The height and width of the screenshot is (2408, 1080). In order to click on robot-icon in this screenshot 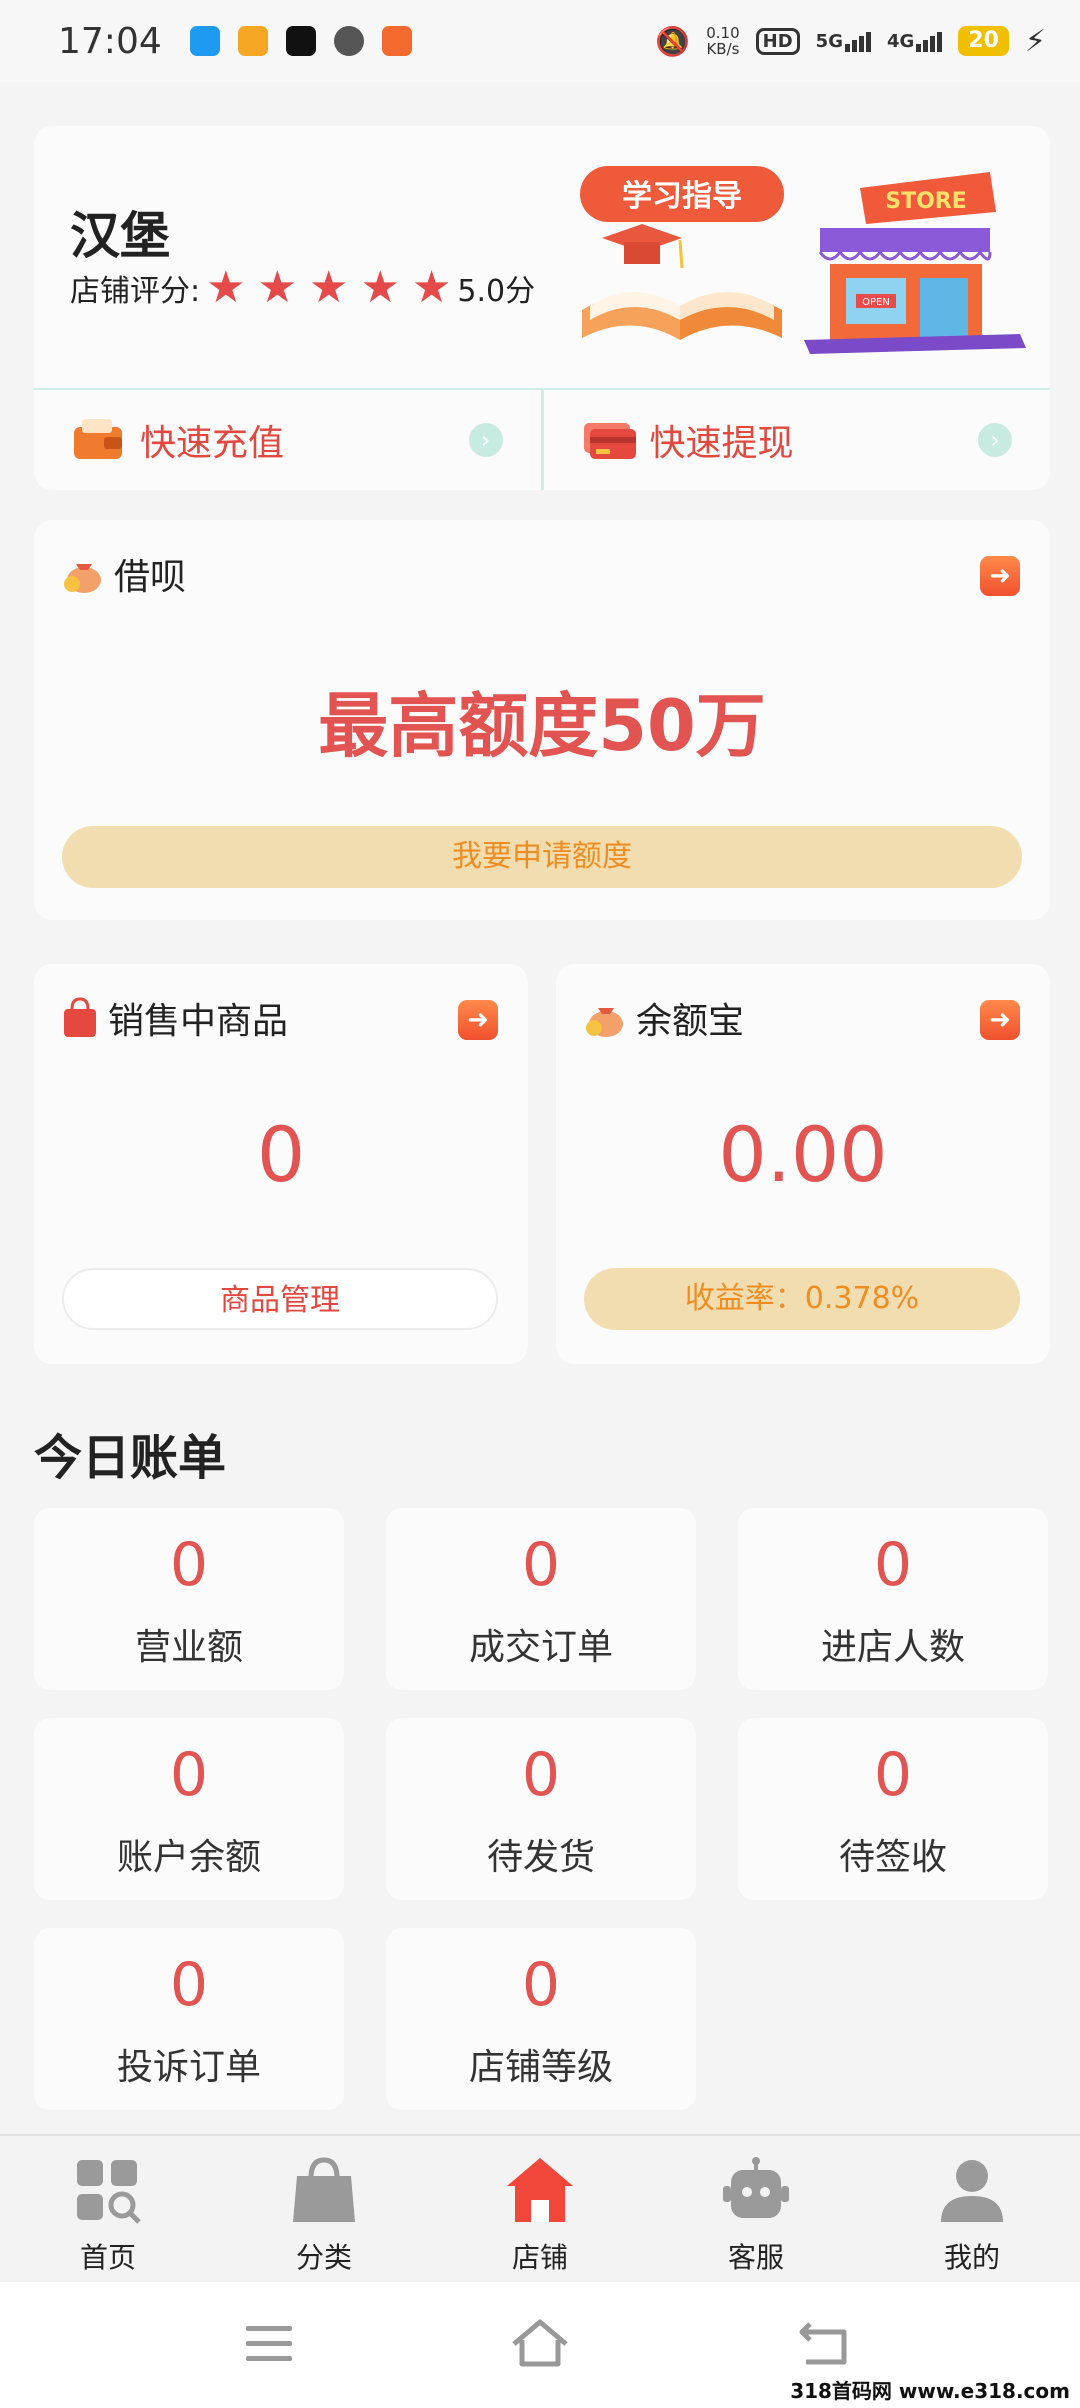, I will do `click(756, 2187)`.